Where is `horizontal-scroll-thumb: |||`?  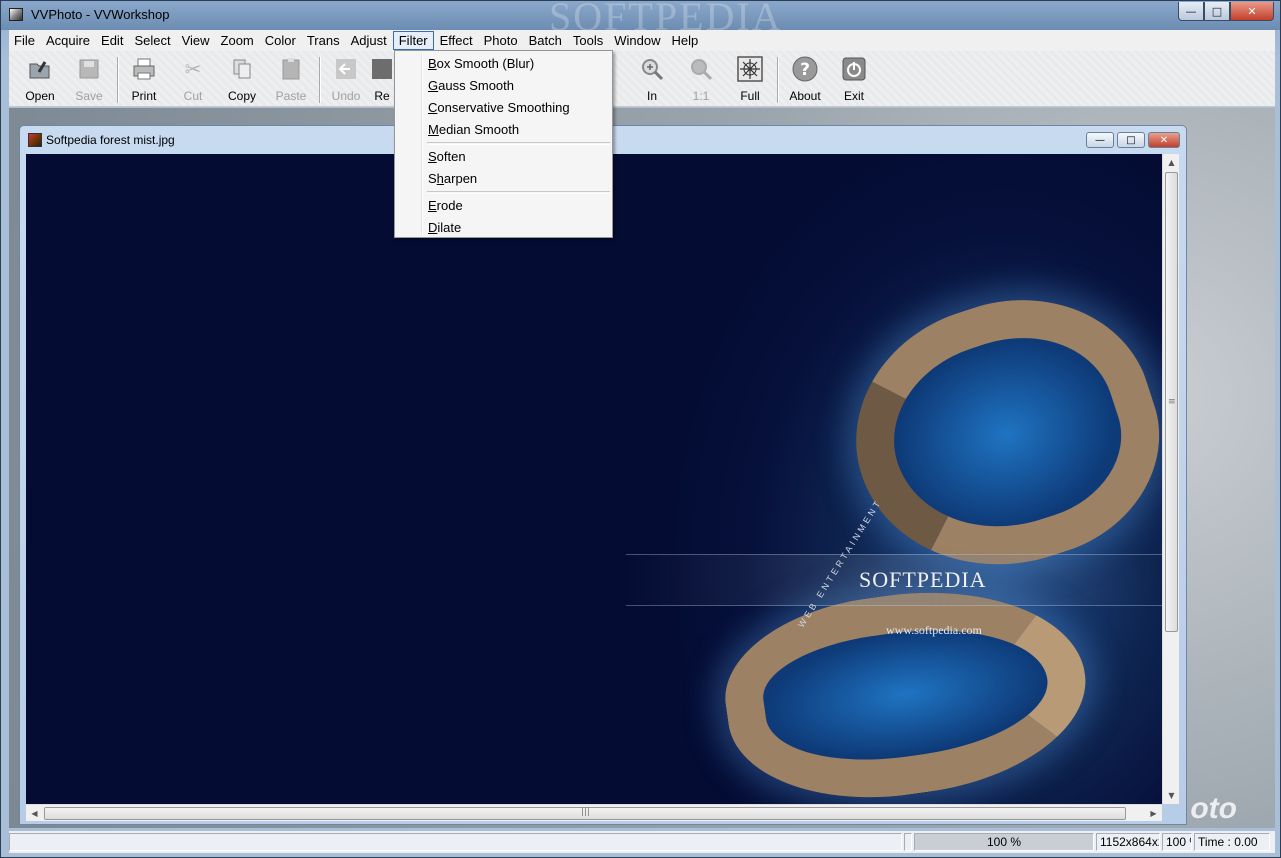
horizontal-scroll-thumb: ||| is located at coordinates (585, 813).